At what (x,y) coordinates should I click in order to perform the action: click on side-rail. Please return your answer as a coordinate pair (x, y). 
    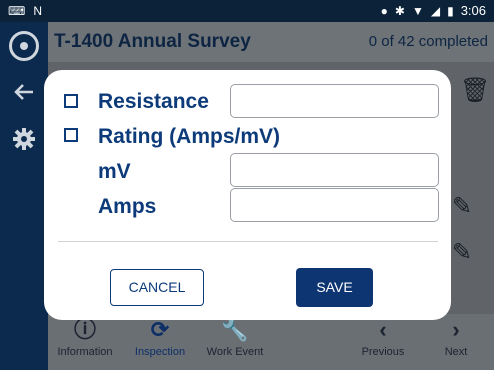
    Looking at the image, I should click on (24, 196).